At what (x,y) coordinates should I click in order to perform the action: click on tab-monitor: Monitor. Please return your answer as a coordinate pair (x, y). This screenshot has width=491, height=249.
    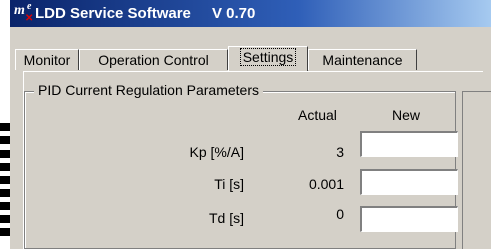
    Looking at the image, I should click on (47, 59).